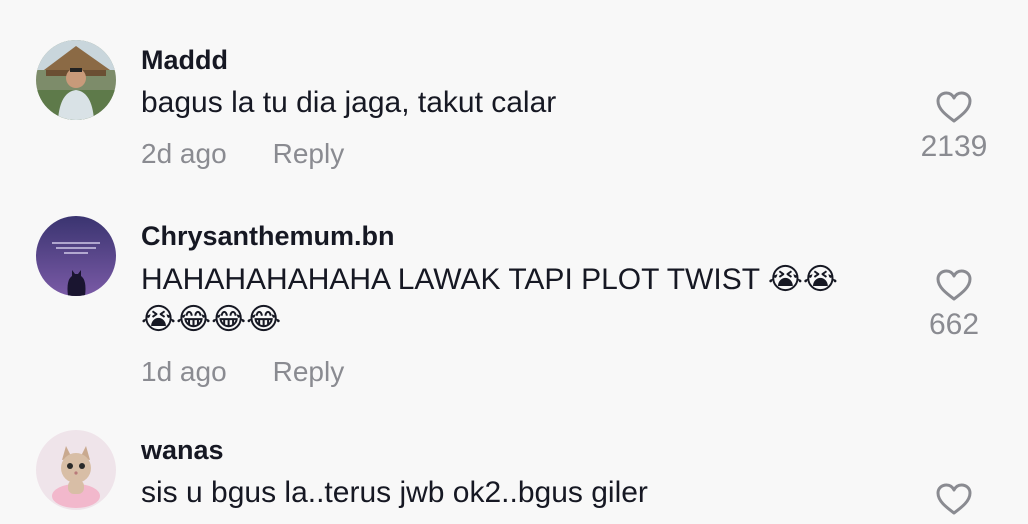  I want to click on comment-username: wanas, so click(182, 450).